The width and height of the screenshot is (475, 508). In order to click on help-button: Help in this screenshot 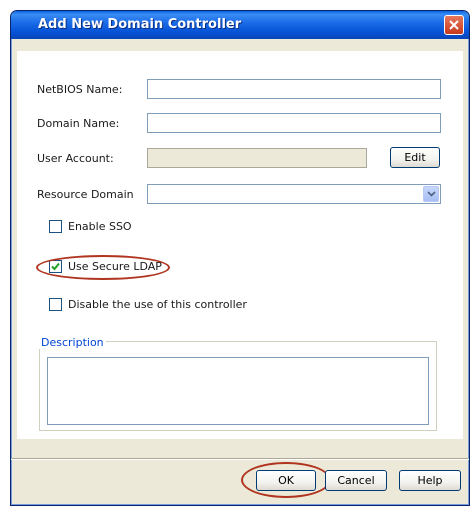, I will do `click(430, 480)`.